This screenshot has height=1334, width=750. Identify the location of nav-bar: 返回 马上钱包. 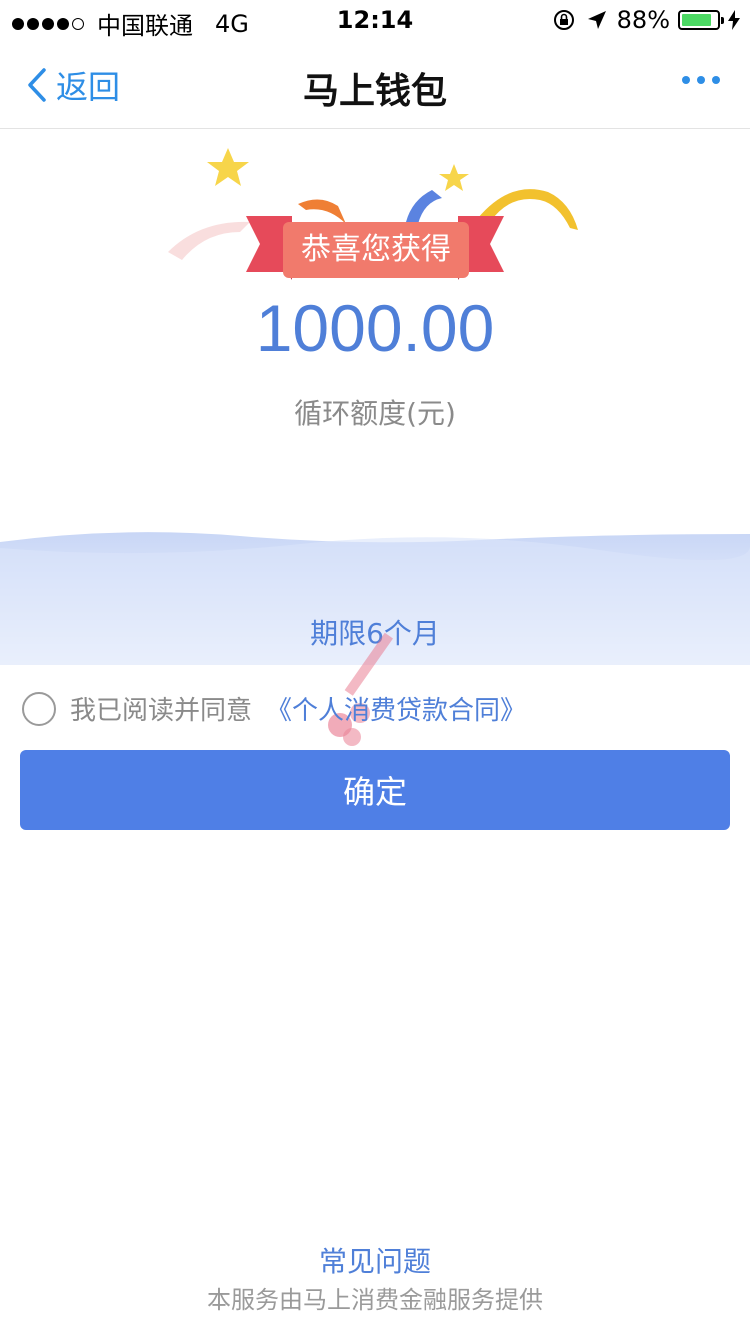
(375, 84).